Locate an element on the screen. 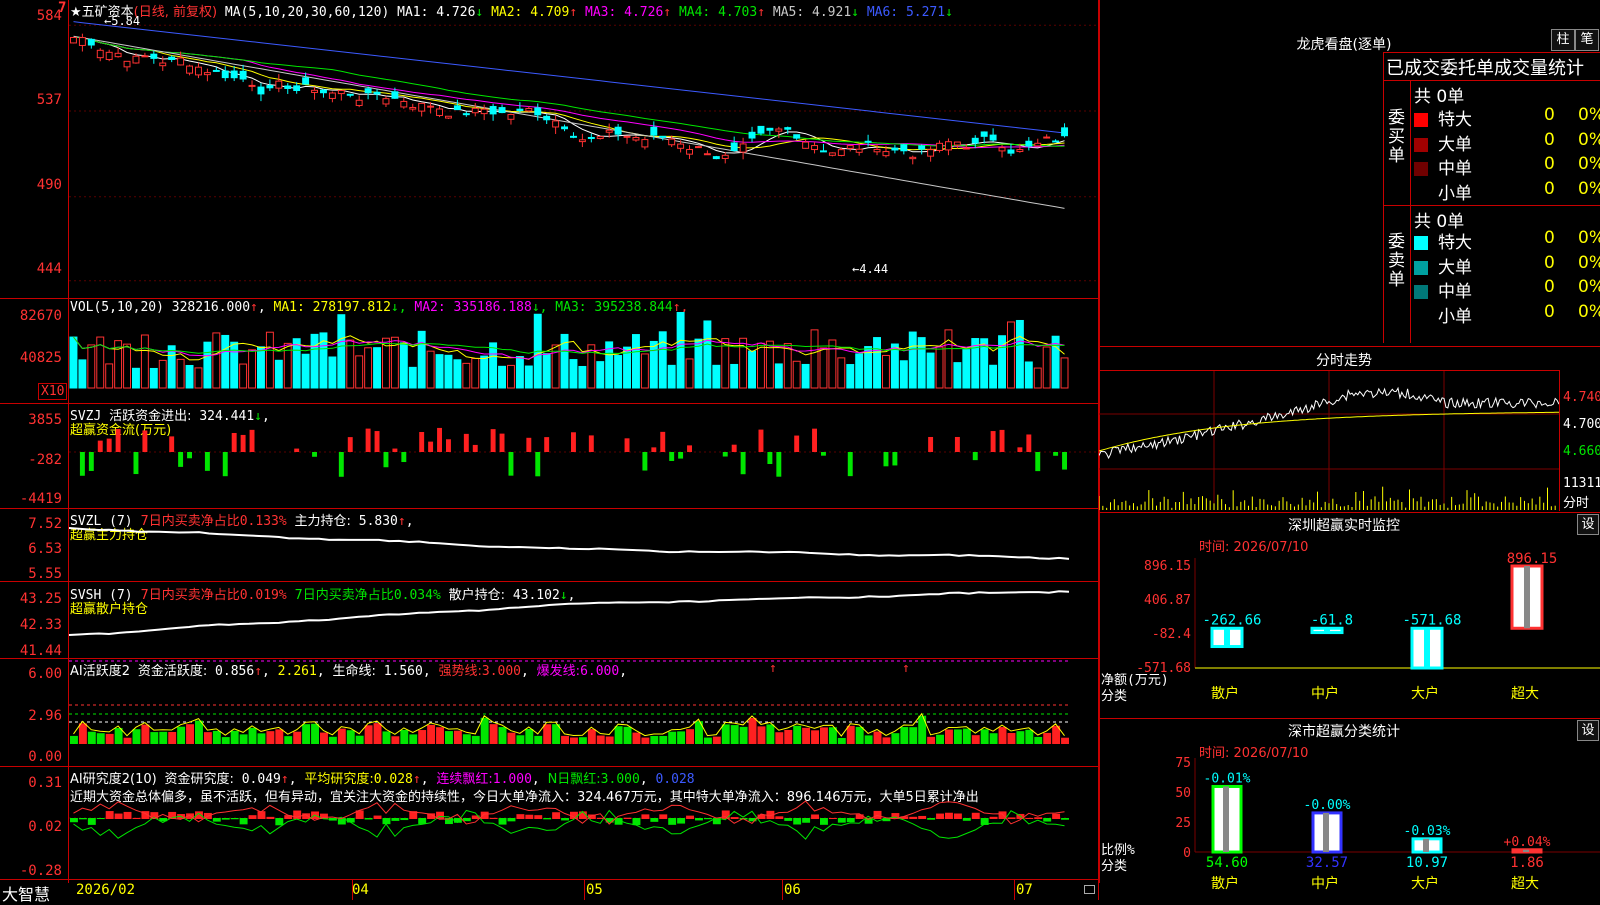 This screenshot has height=905, width=1600. vol-unit: X10 is located at coordinates (53, 391).